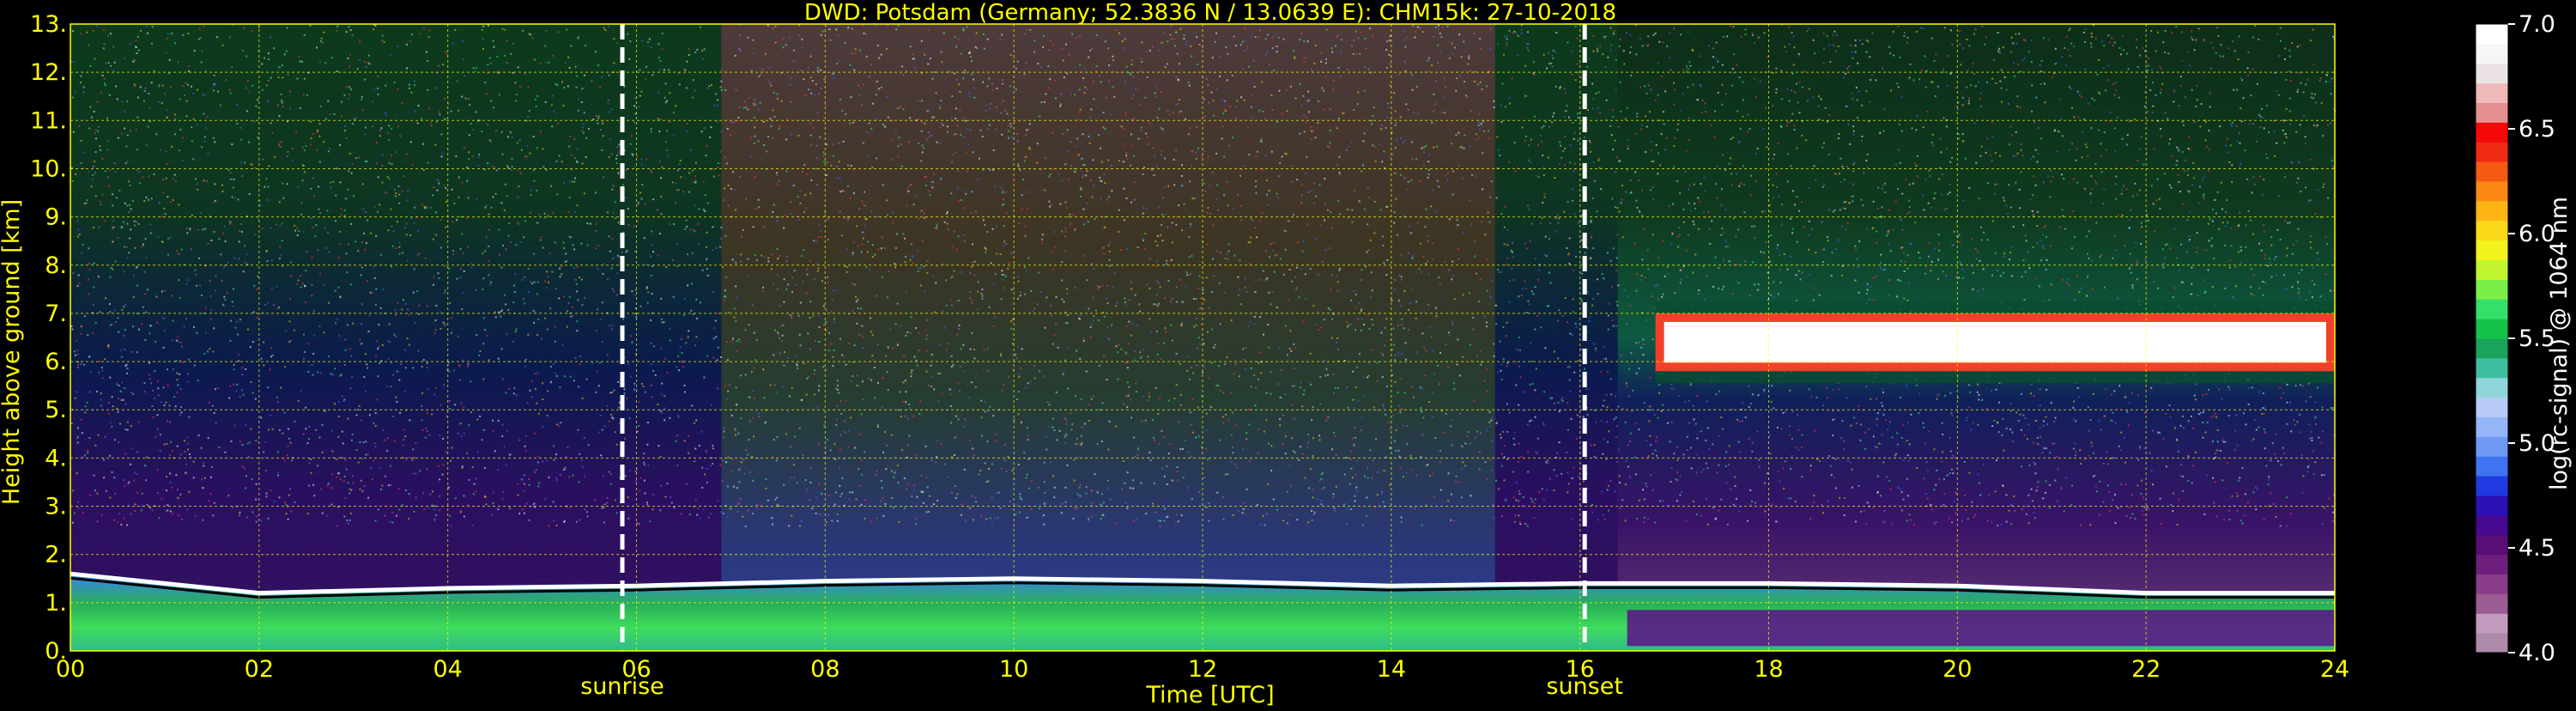  Describe the element at coordinates (1391, 669) in the screenshot. I see `x-tick-label: 14` at that location.